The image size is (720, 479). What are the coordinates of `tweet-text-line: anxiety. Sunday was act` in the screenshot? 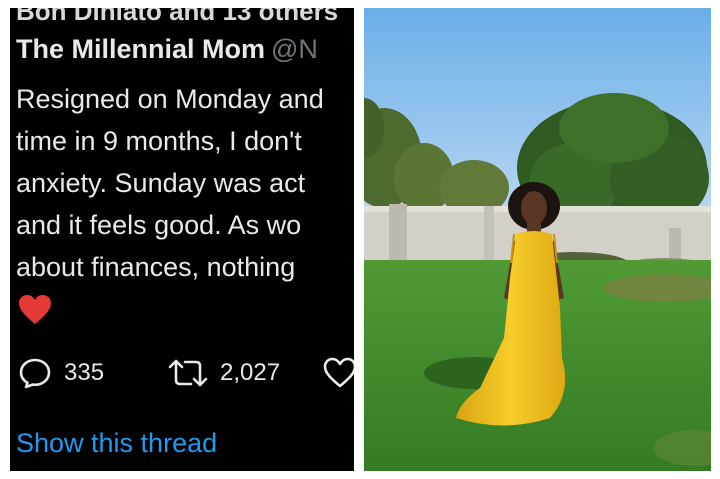 It's located at (161, 183).